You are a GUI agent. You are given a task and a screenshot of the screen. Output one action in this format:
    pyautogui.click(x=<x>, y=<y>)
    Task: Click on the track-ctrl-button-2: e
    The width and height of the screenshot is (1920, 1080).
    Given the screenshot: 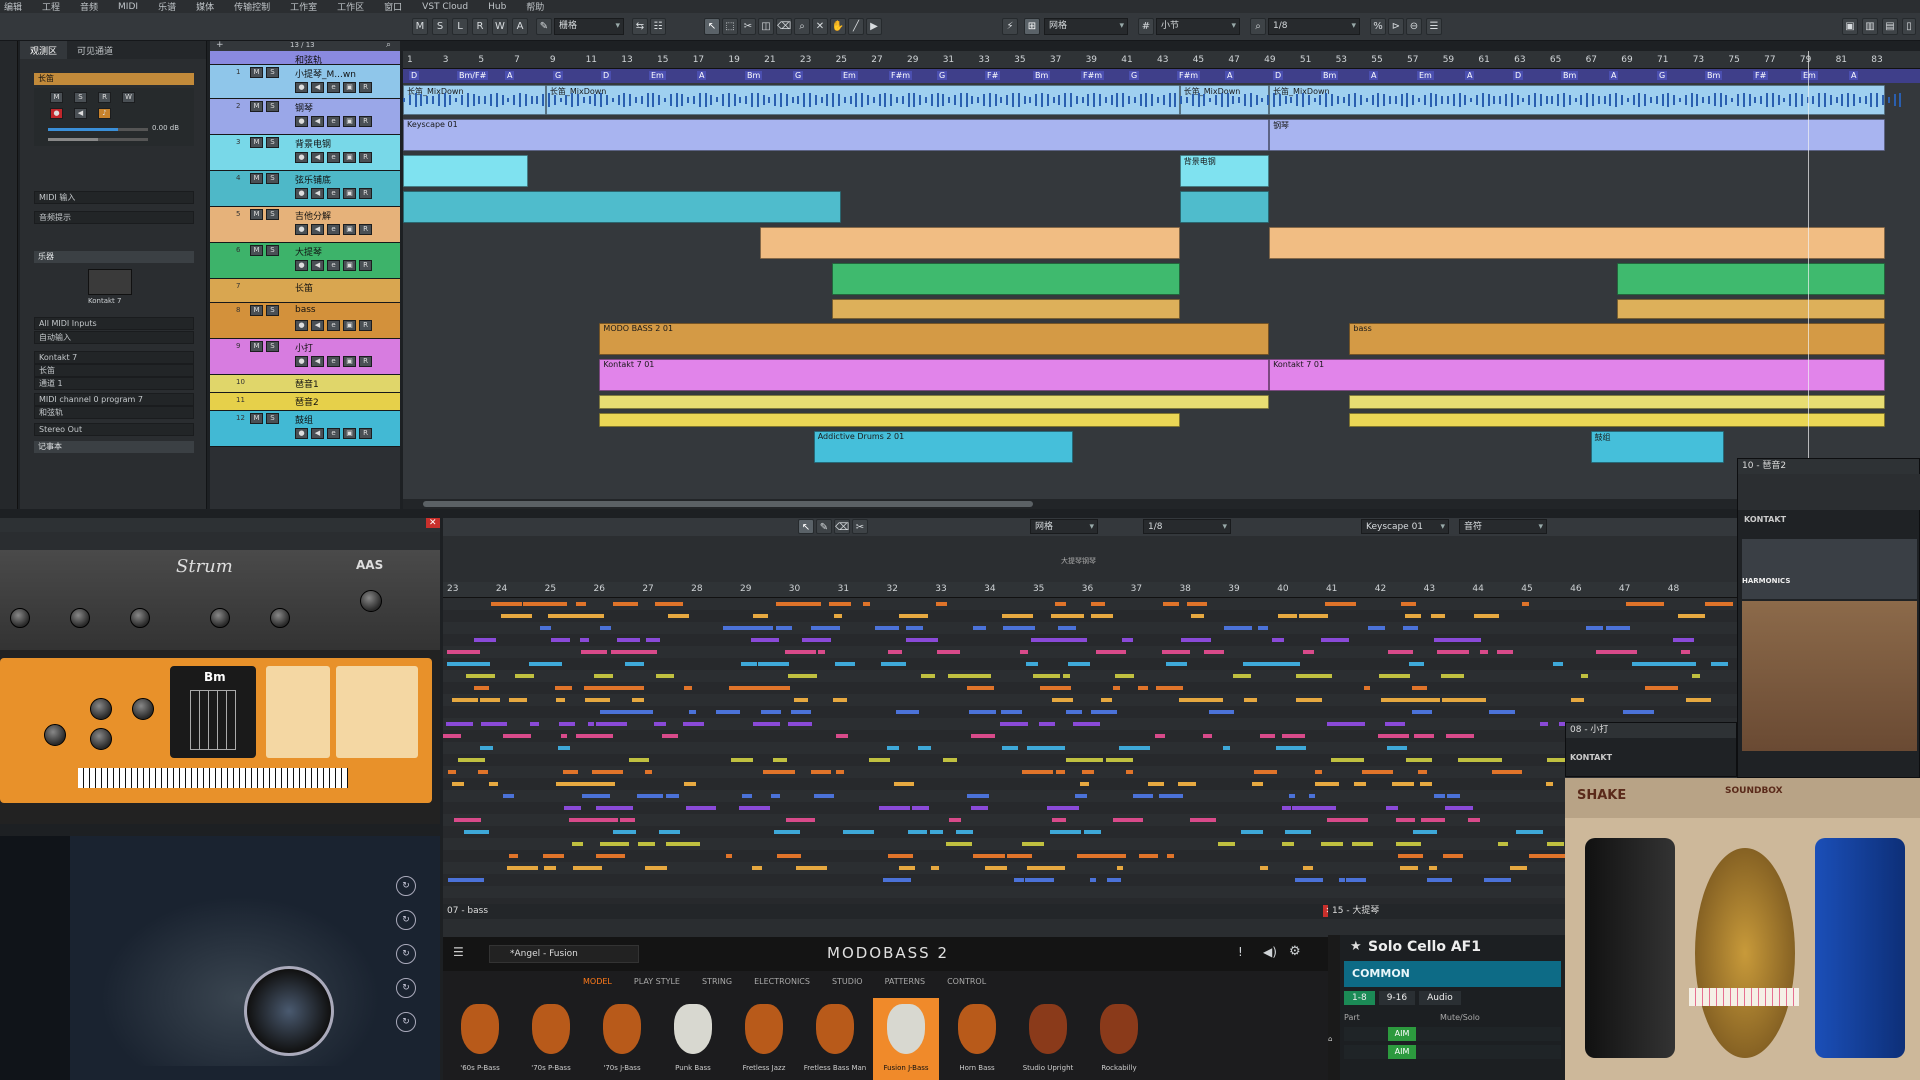 What is the action you would take?
    pyautogui.click(x=333, y=265)
    